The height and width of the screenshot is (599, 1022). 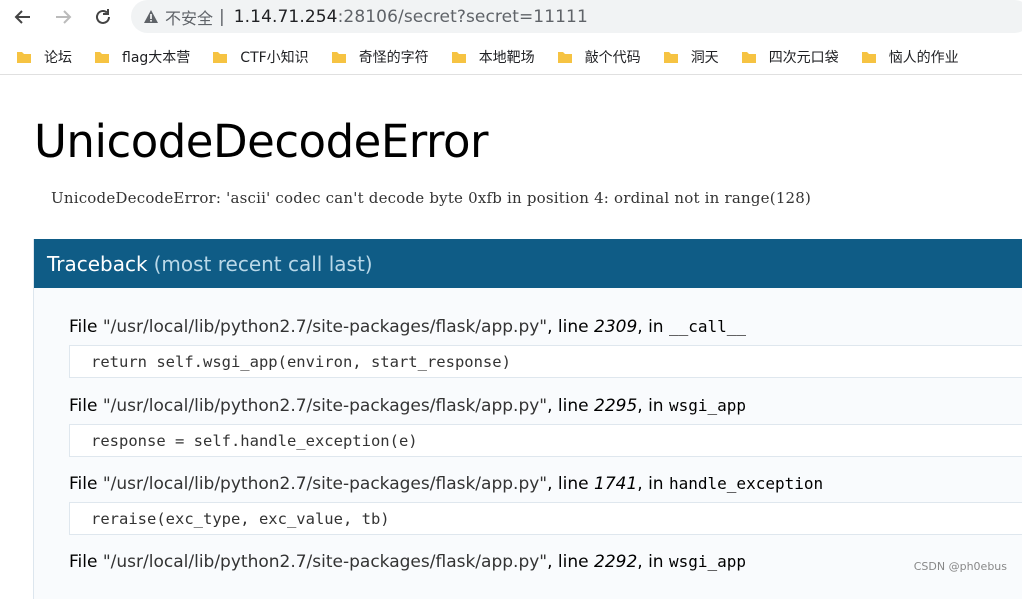 I want to click on bookmark-label: 论坛, so click(x=58, y=58).